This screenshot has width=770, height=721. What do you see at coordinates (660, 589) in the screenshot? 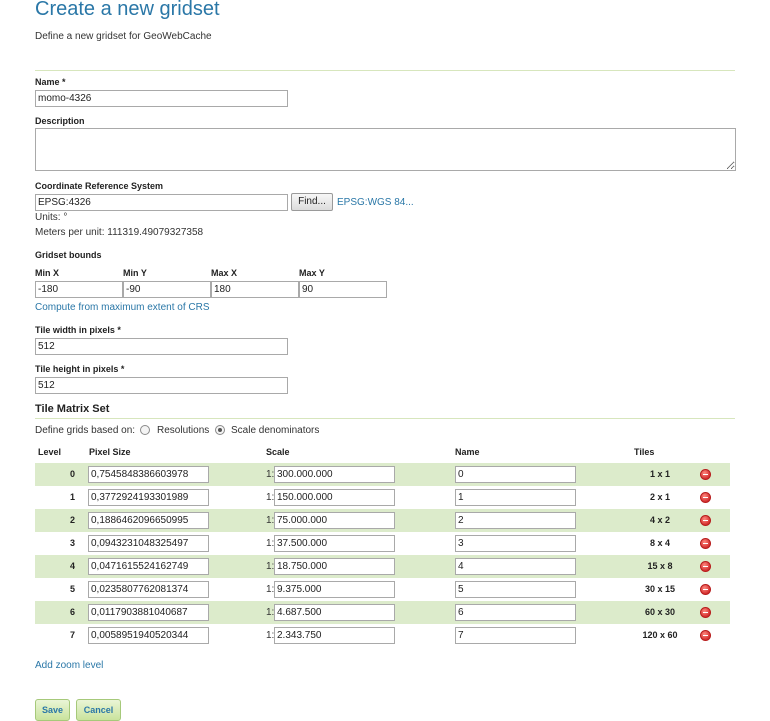
I see `tiles-cell: 30 x 15` at bounding box center [660, 589].